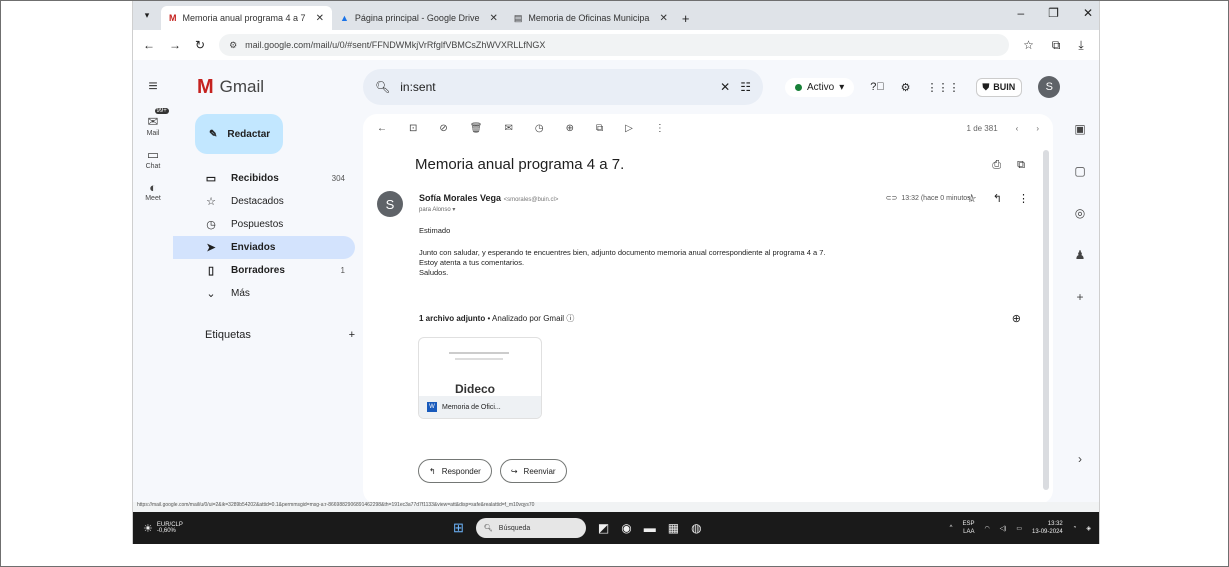 The height and width of the screenshot is (567, 1229). What do you see at coordinates (1056, 45) in the screenshot?
I see `extensions-icon: ⧉` at bounding box center [1056, 45].